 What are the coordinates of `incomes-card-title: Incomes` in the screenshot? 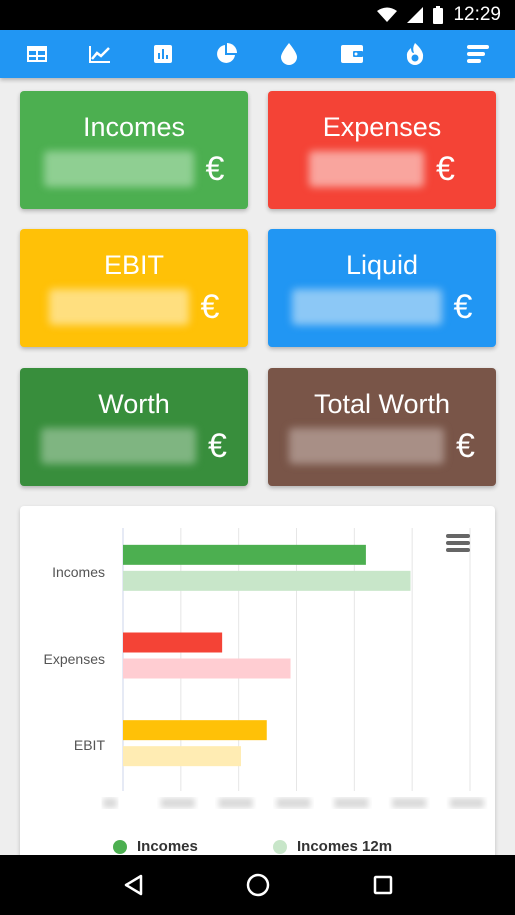 It's located at (134, 127).